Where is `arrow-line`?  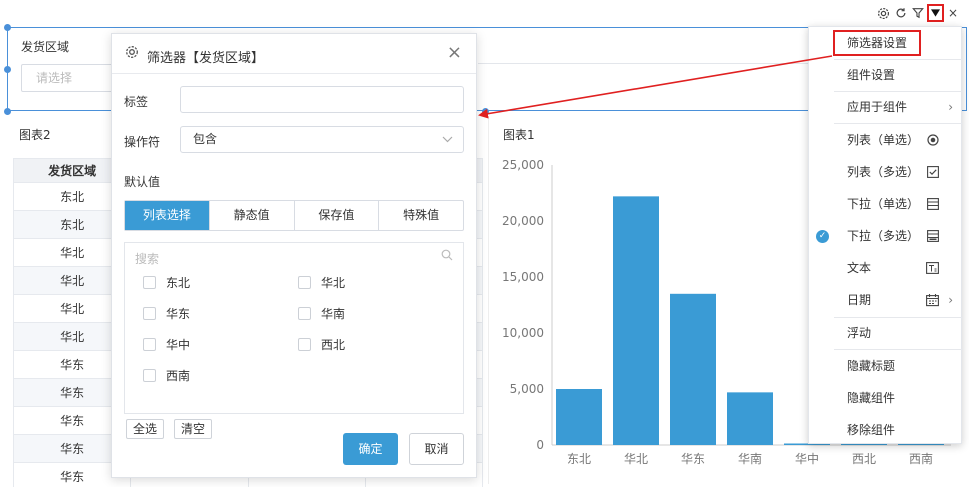 arrow-line is located at coordinates (655, 87).